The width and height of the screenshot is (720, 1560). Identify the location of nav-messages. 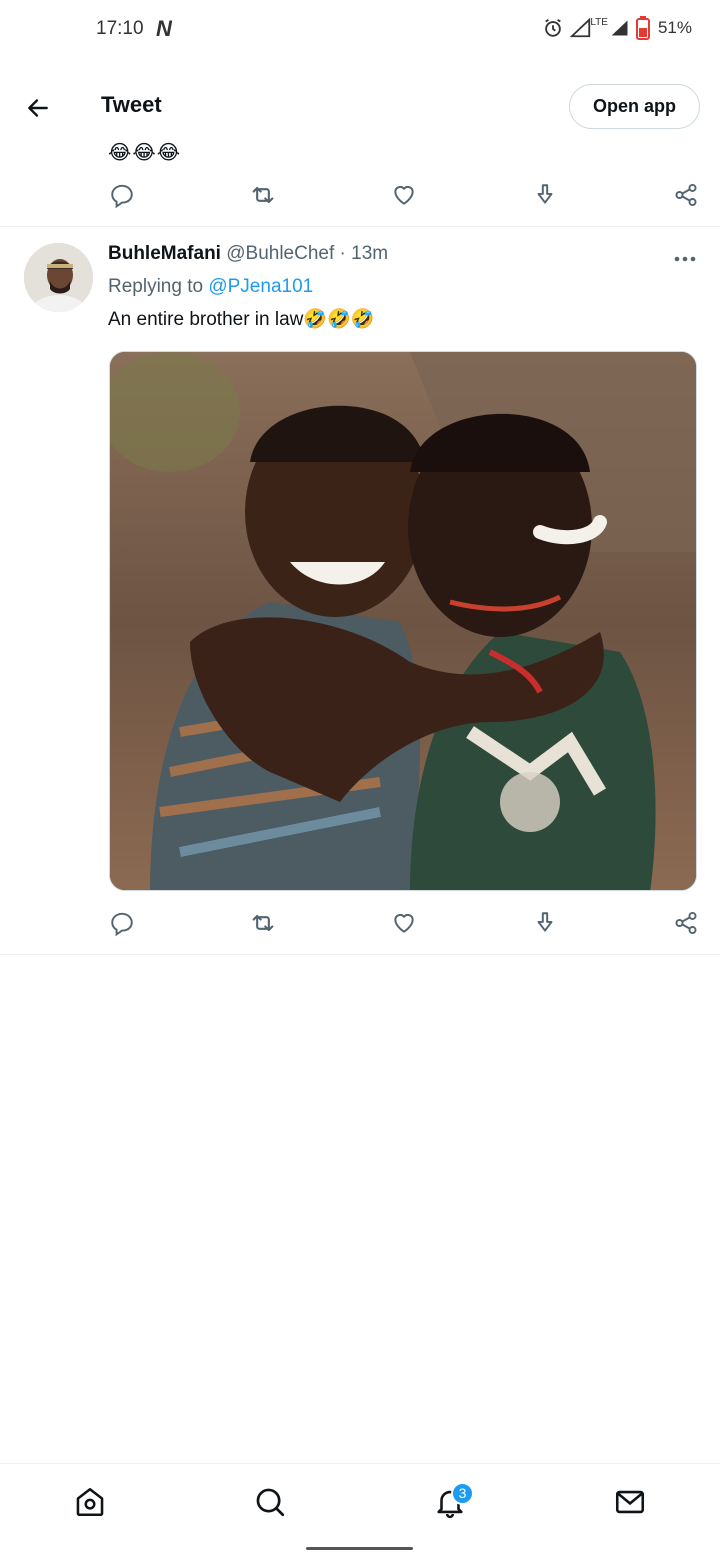
(630, 1502).